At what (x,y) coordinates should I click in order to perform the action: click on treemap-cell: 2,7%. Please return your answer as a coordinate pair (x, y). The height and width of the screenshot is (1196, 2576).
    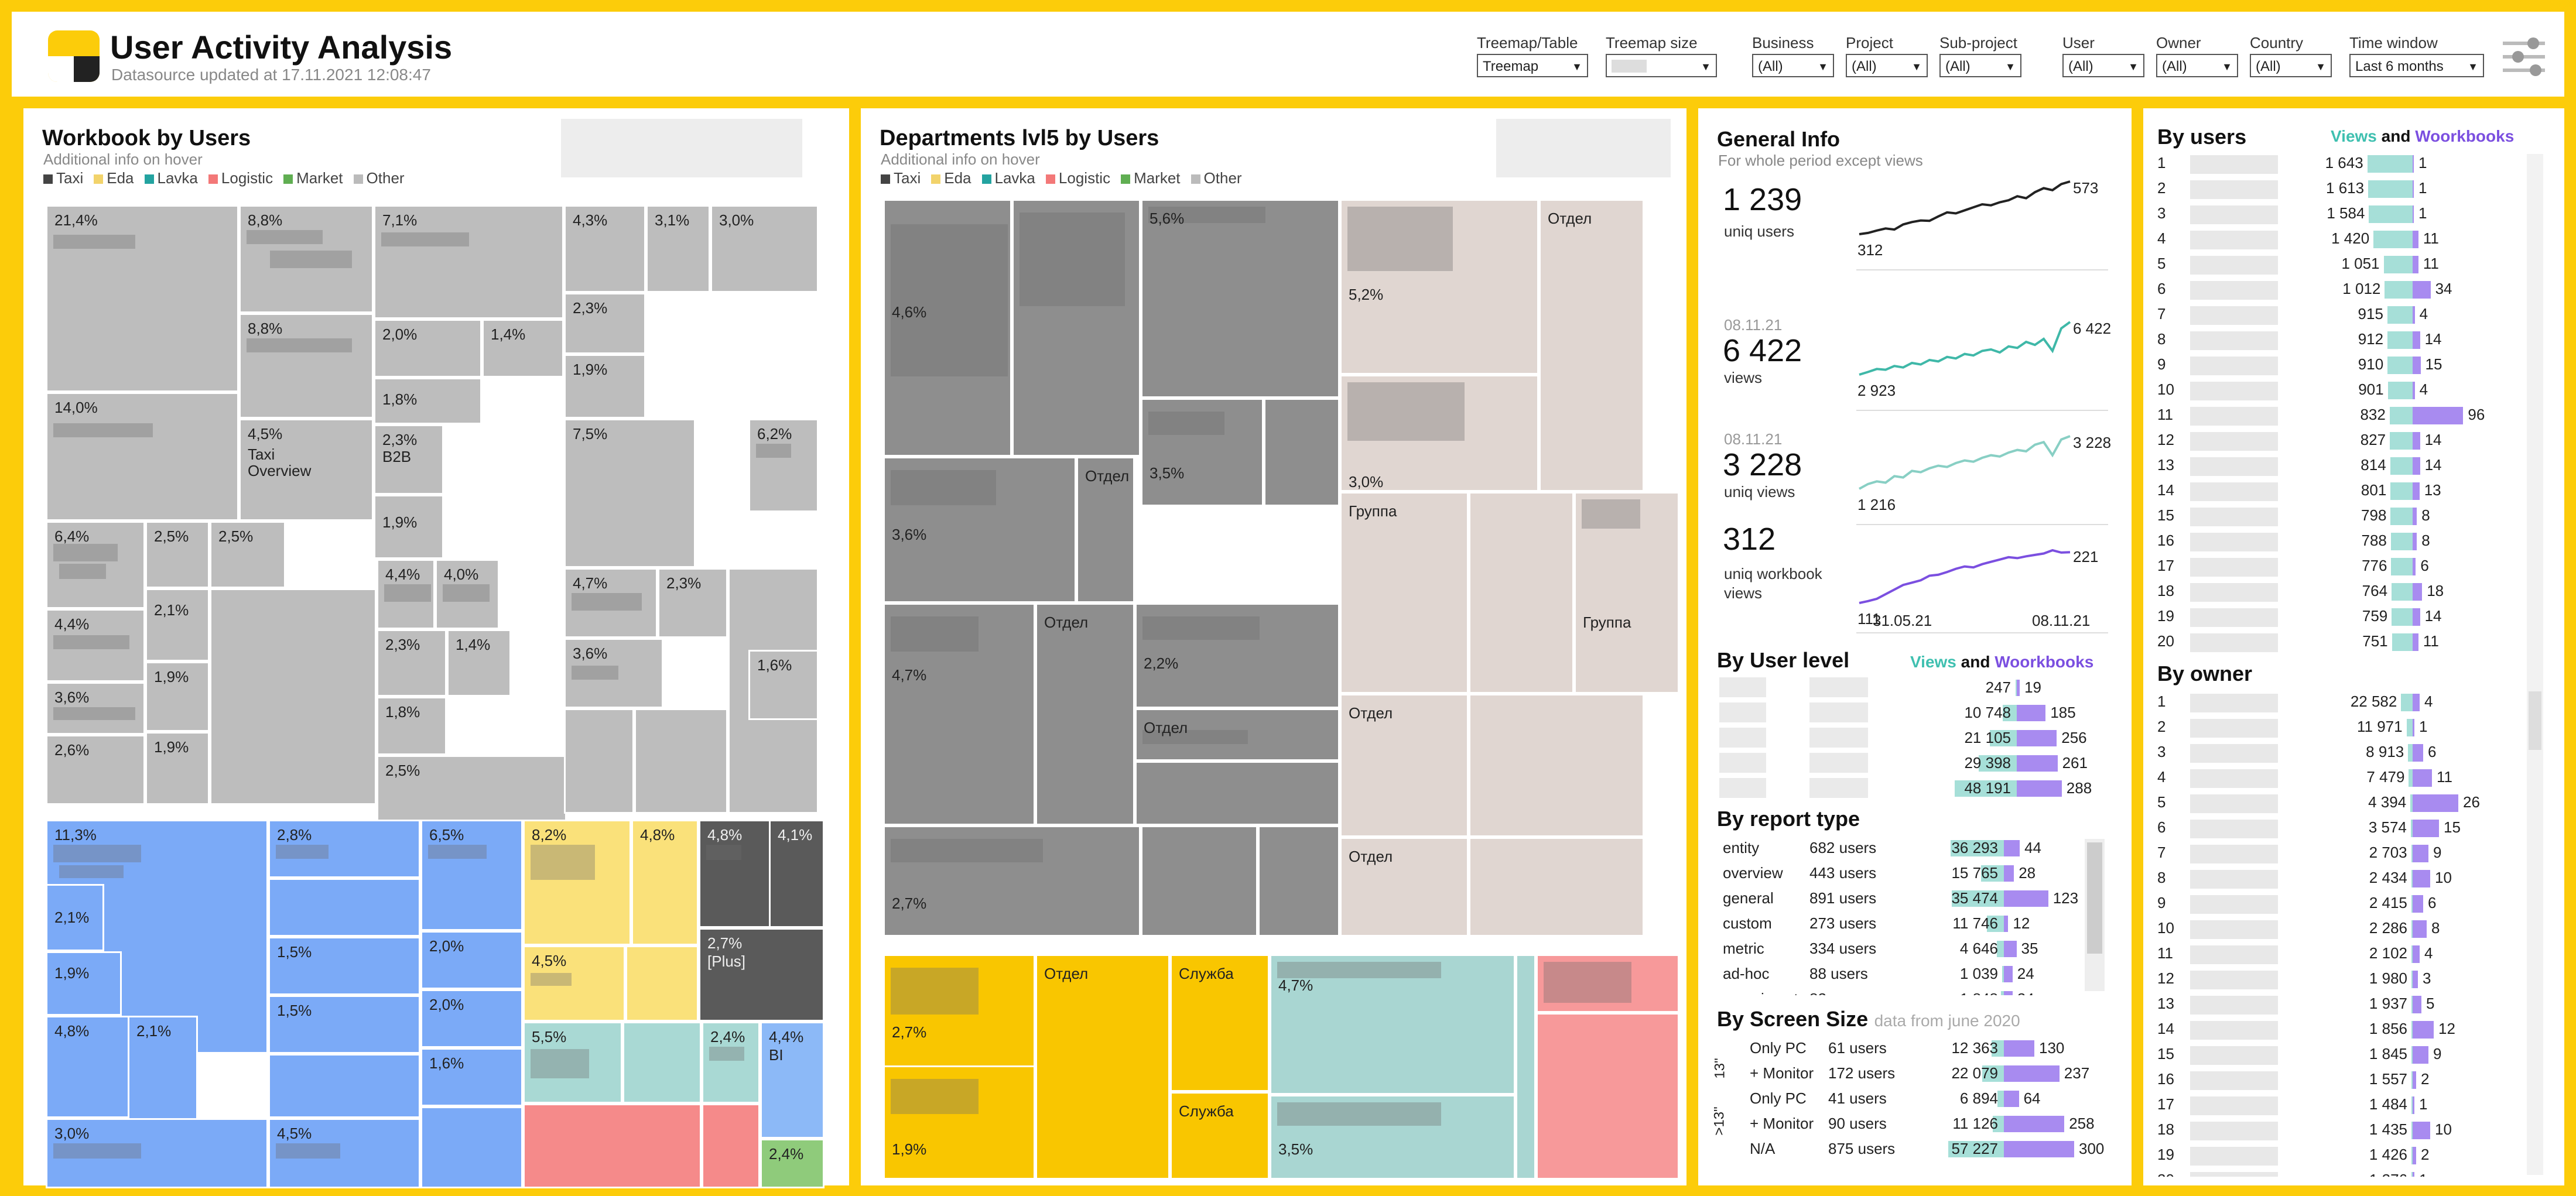
    Looking at the image, I should click on (1012, 881).